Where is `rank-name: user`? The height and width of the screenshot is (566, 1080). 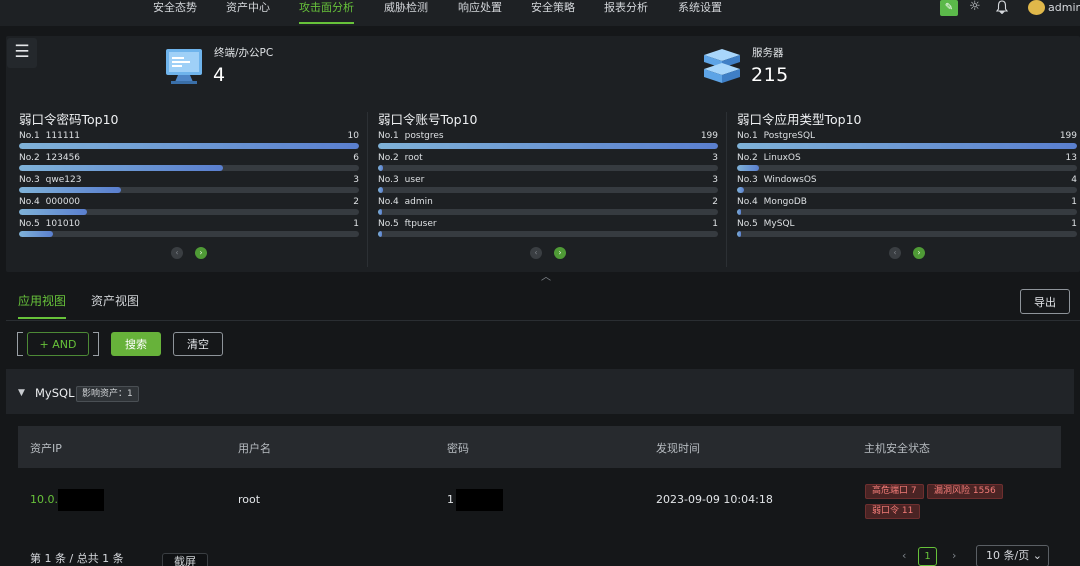
rank-name: user is located at coordinates (414, 180).